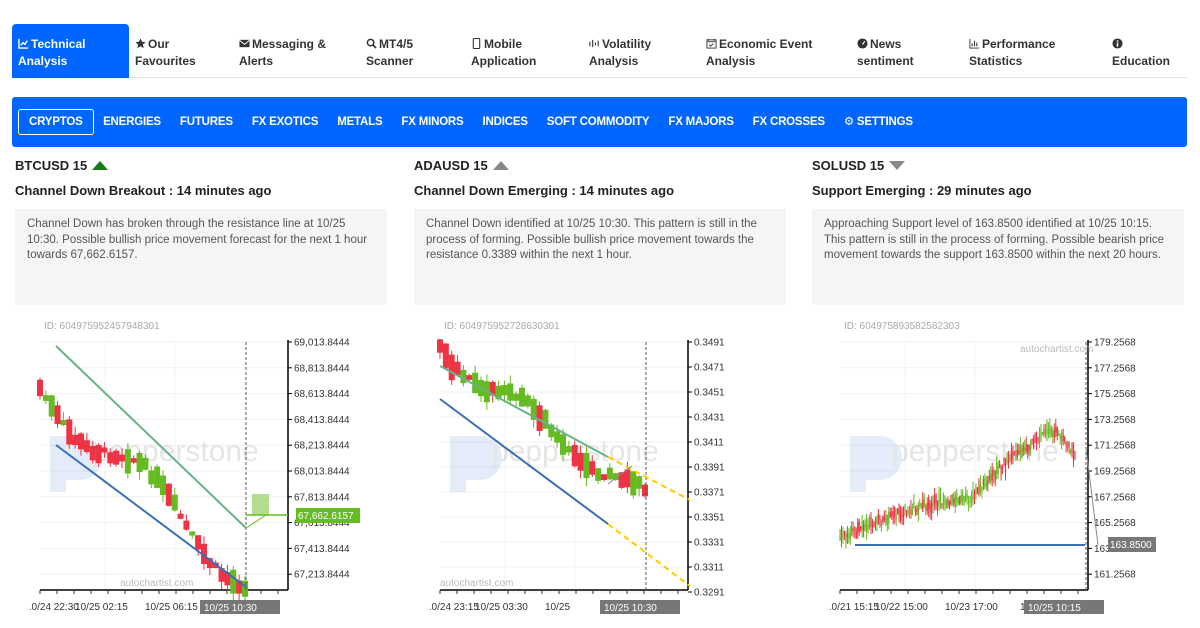  Describe the element at coordinates (974, 43) in the screenshot. I see `bar-chart-icon` at that location.